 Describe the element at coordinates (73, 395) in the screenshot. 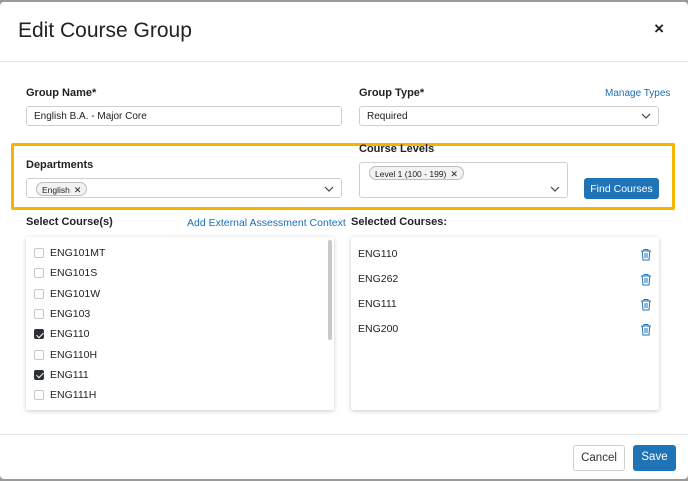

I see `course-code: ENG111H` at that location.